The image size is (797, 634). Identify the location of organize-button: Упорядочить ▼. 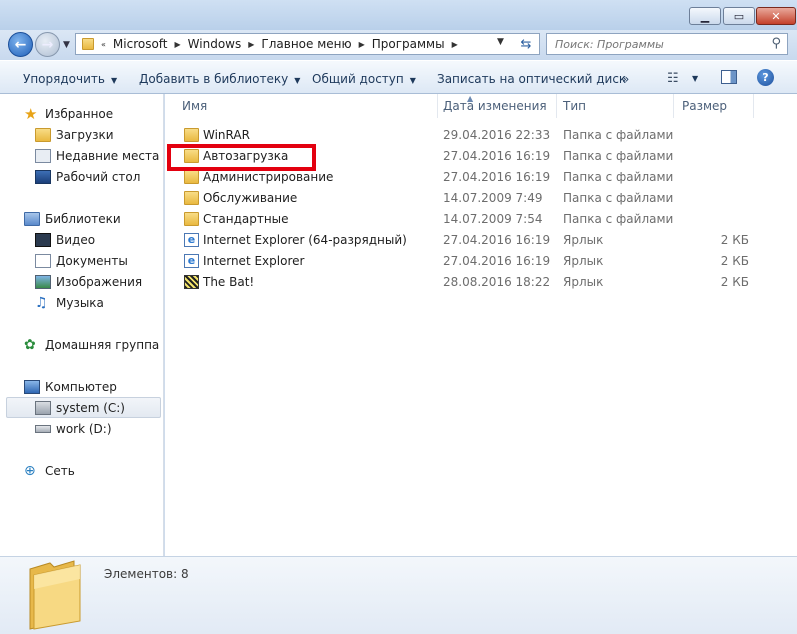
(70, 79).